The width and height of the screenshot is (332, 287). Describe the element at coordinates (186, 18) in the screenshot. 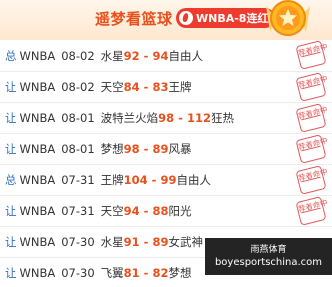

I see `flame-icon` at that location.